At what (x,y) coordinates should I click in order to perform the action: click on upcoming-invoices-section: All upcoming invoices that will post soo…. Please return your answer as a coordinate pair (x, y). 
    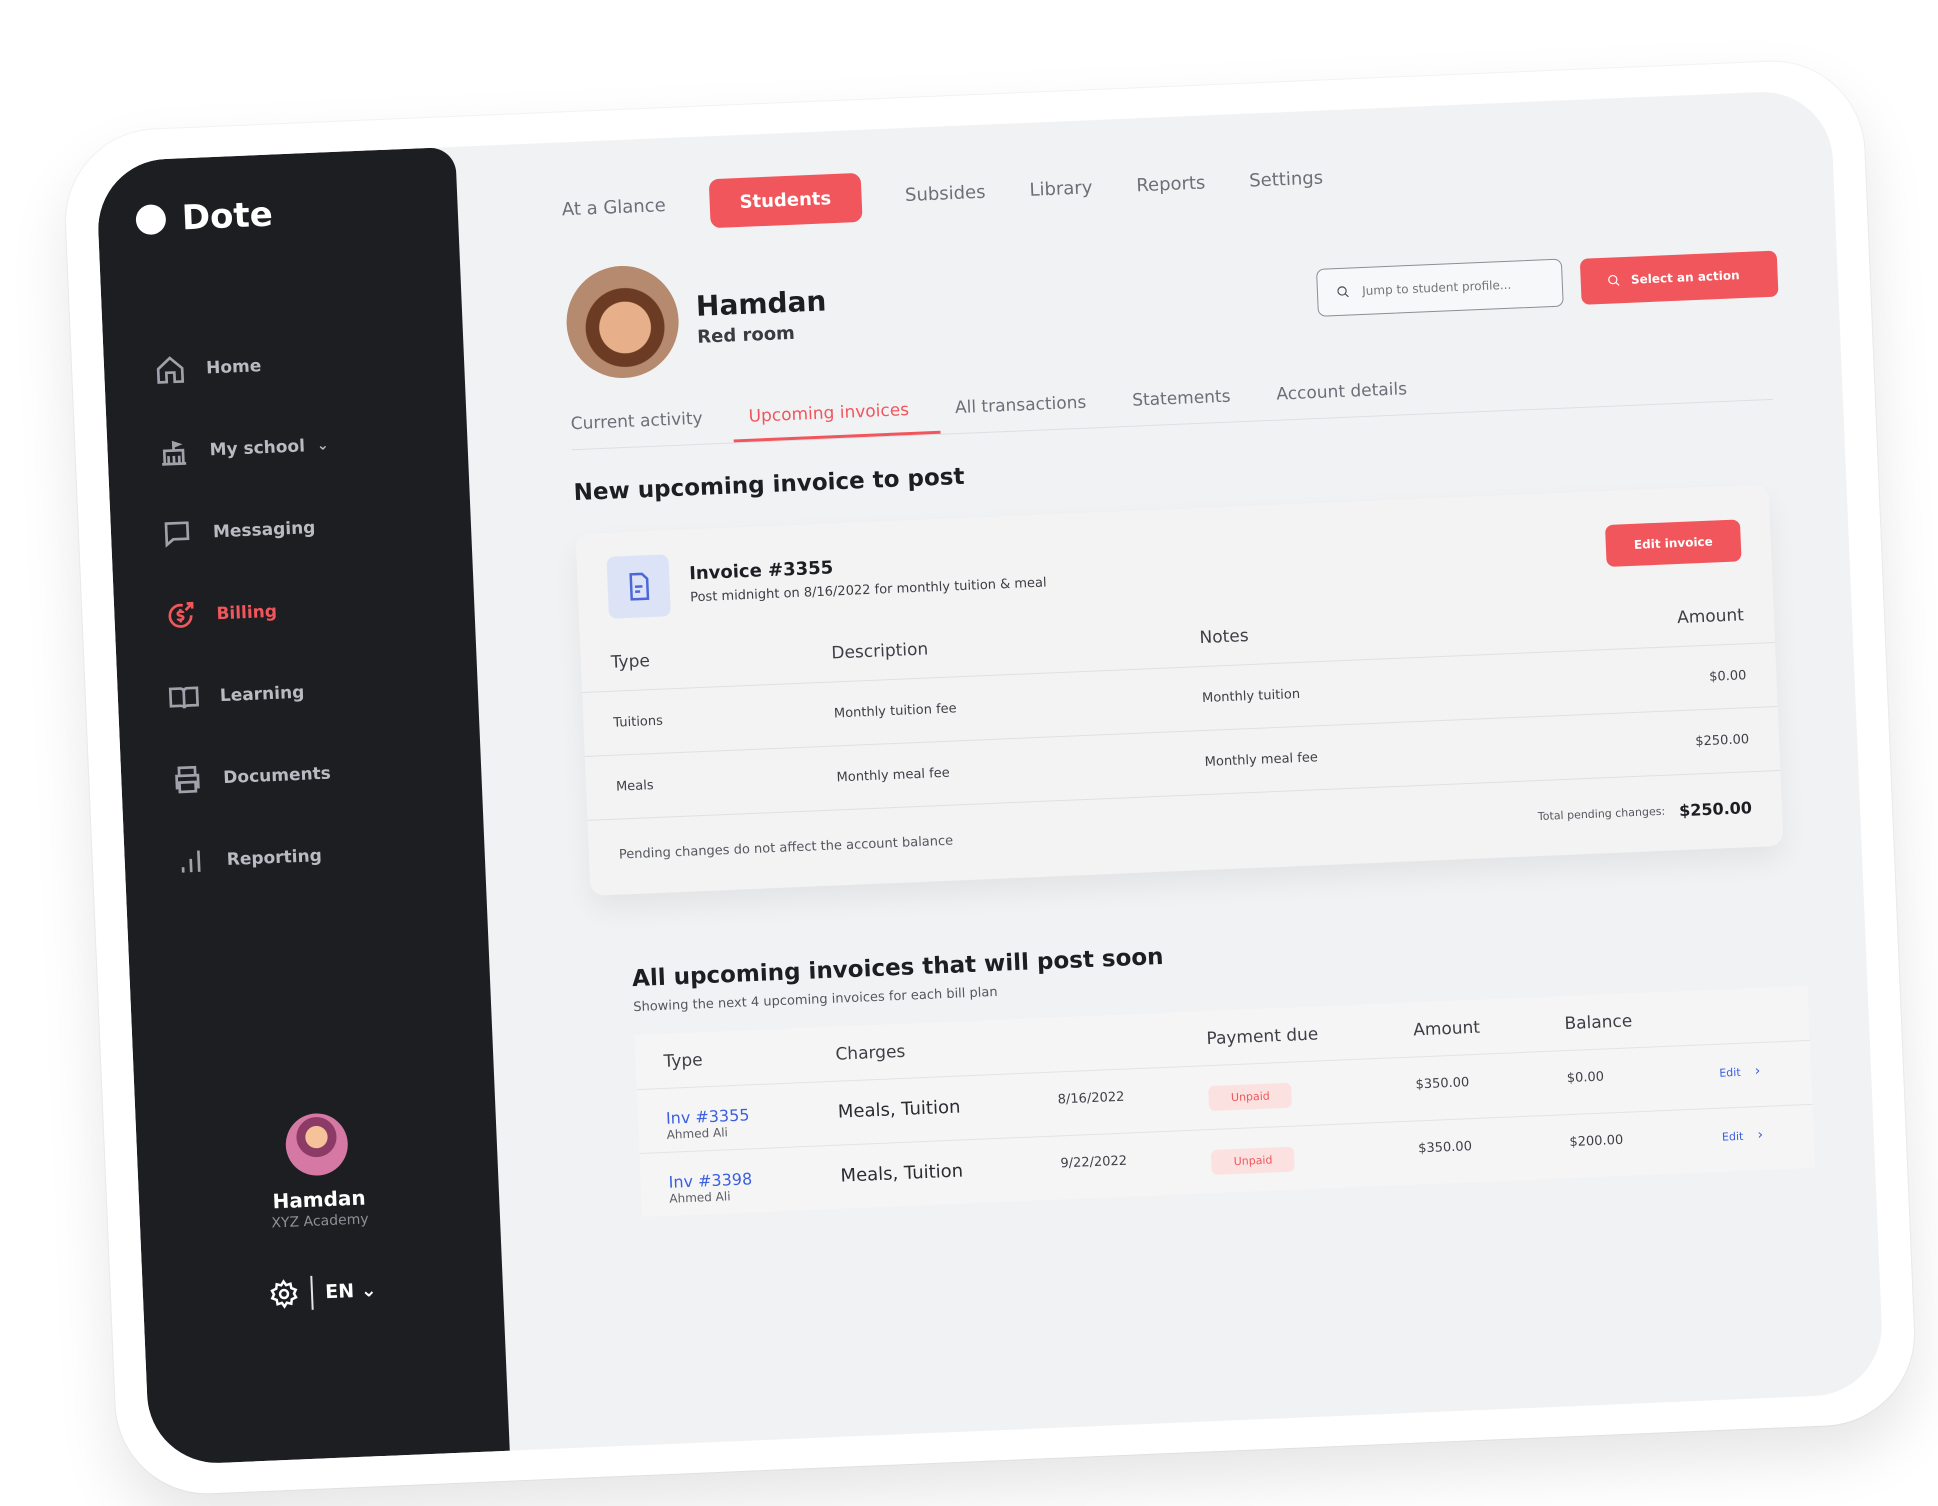
    Looking at the image, I should click on (1205, 1068).